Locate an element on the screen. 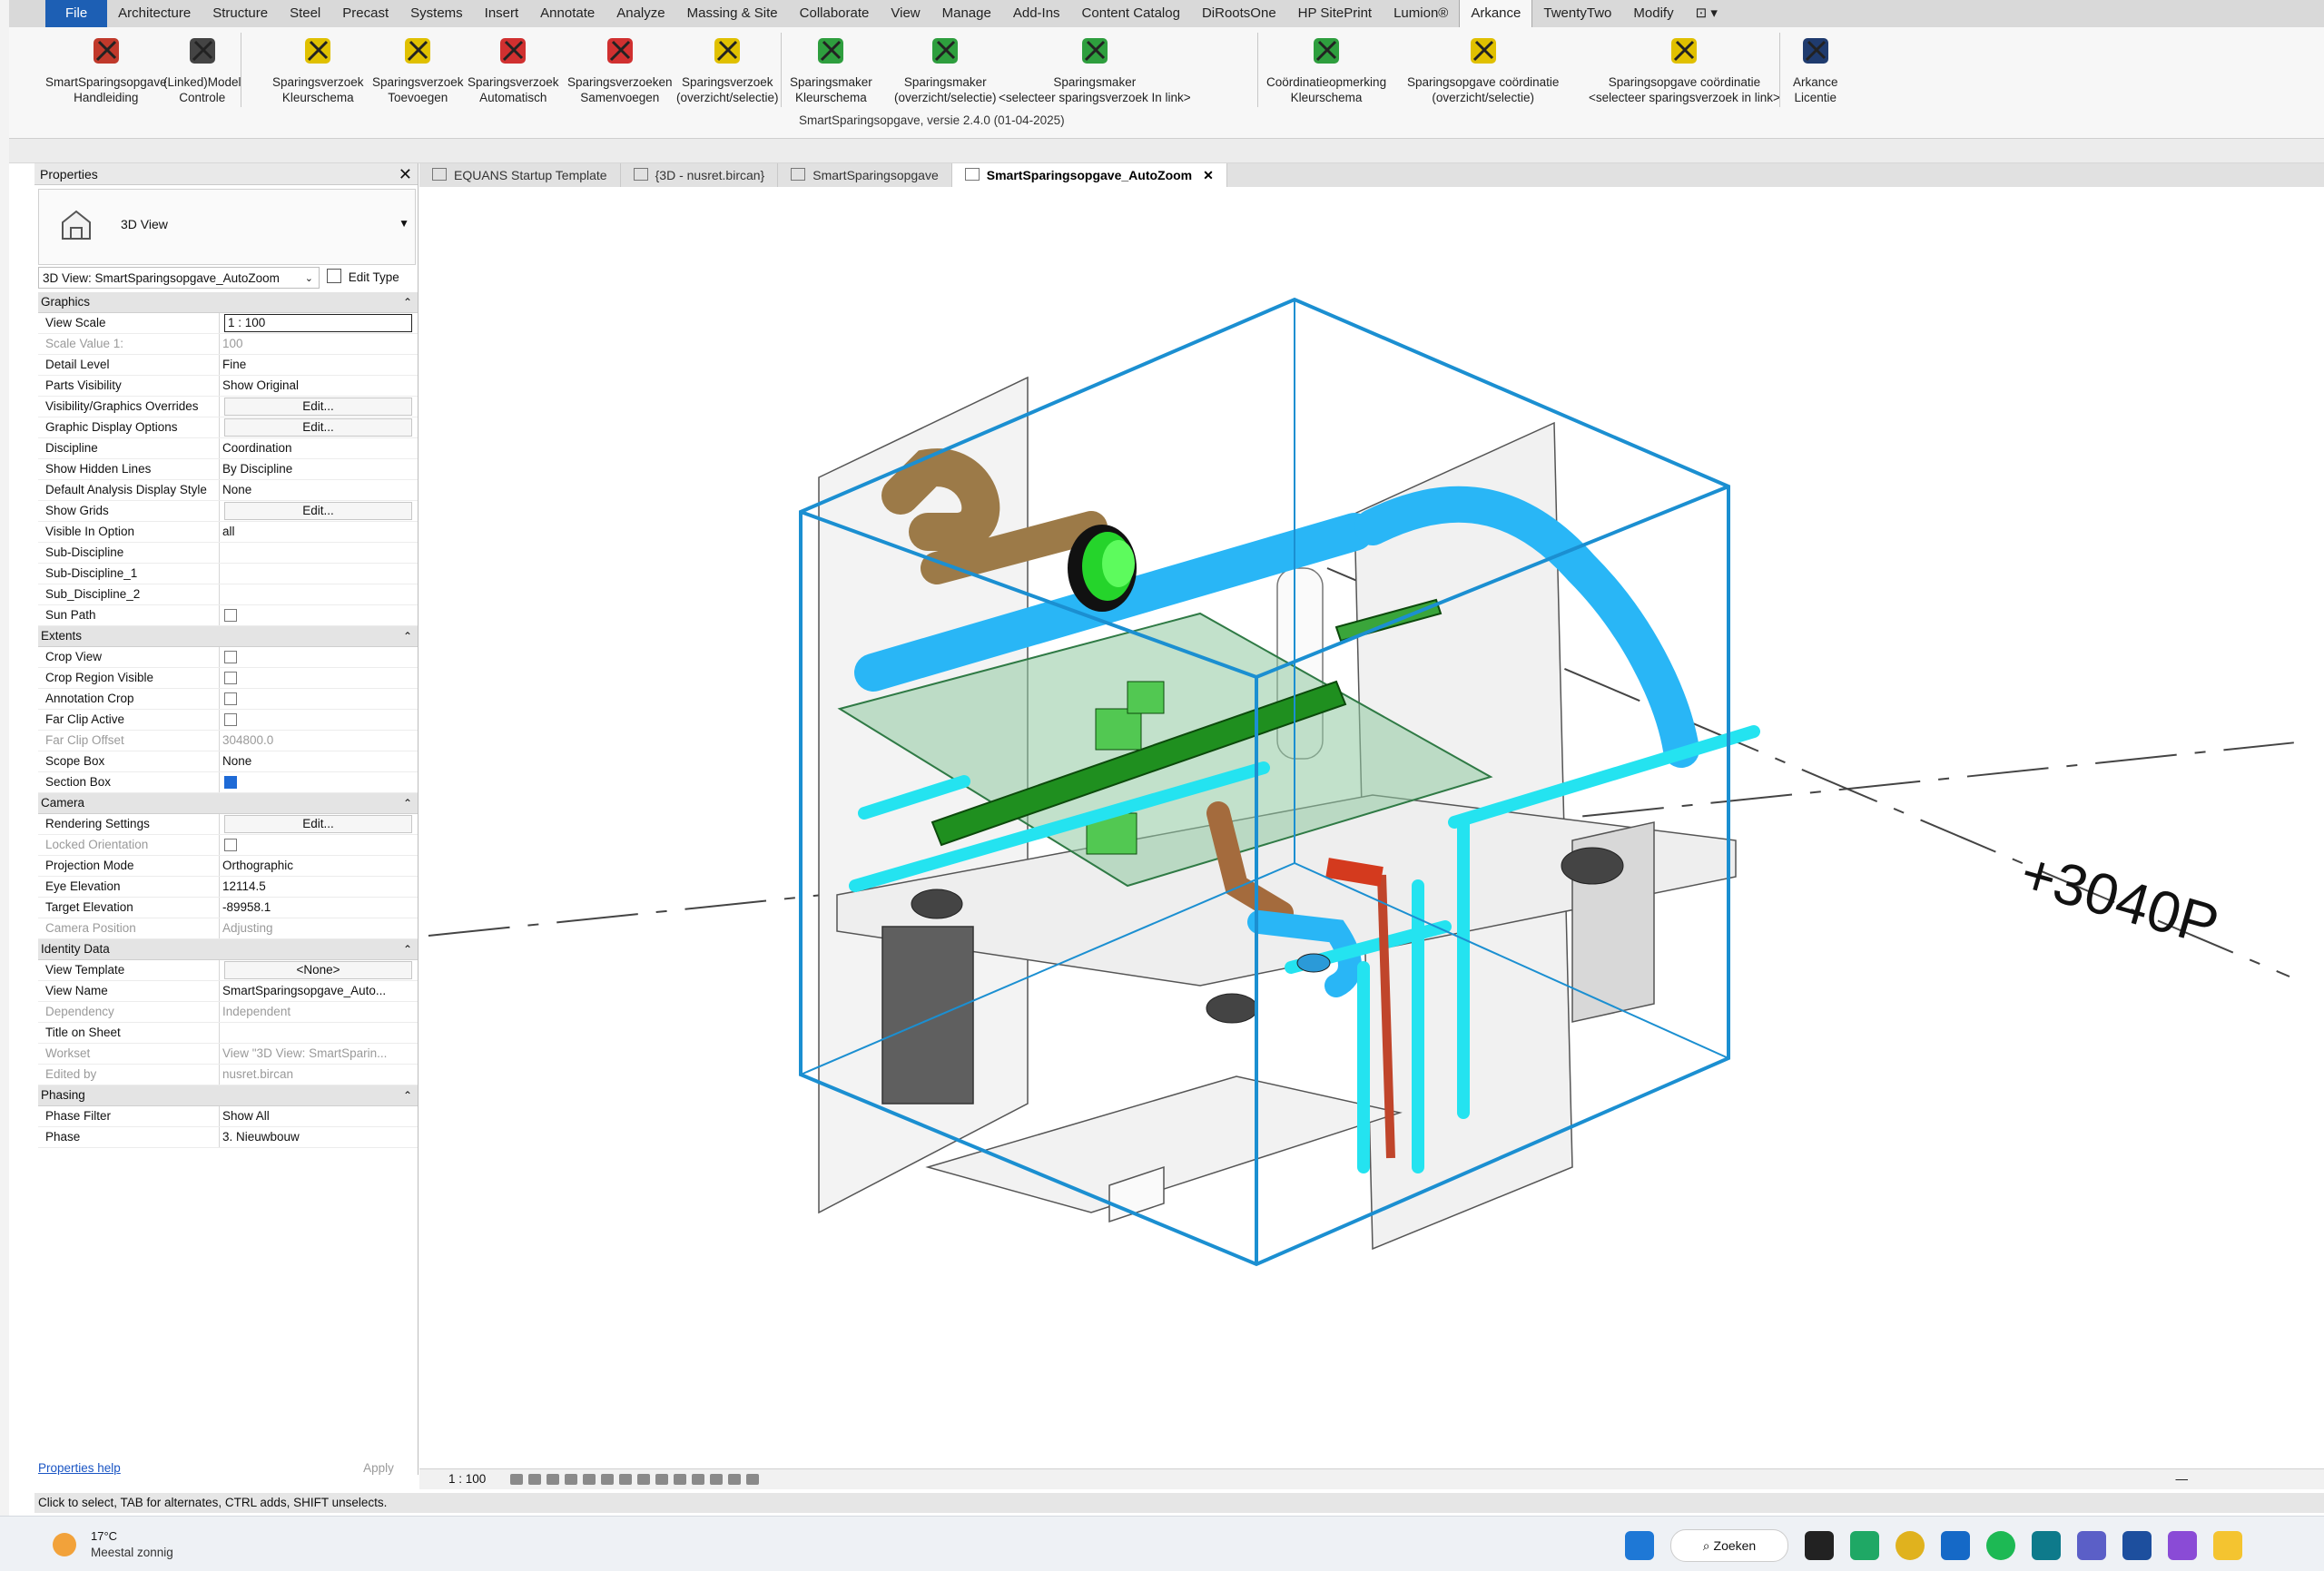  property-value: Show All is located at coordinates (319, 1116).